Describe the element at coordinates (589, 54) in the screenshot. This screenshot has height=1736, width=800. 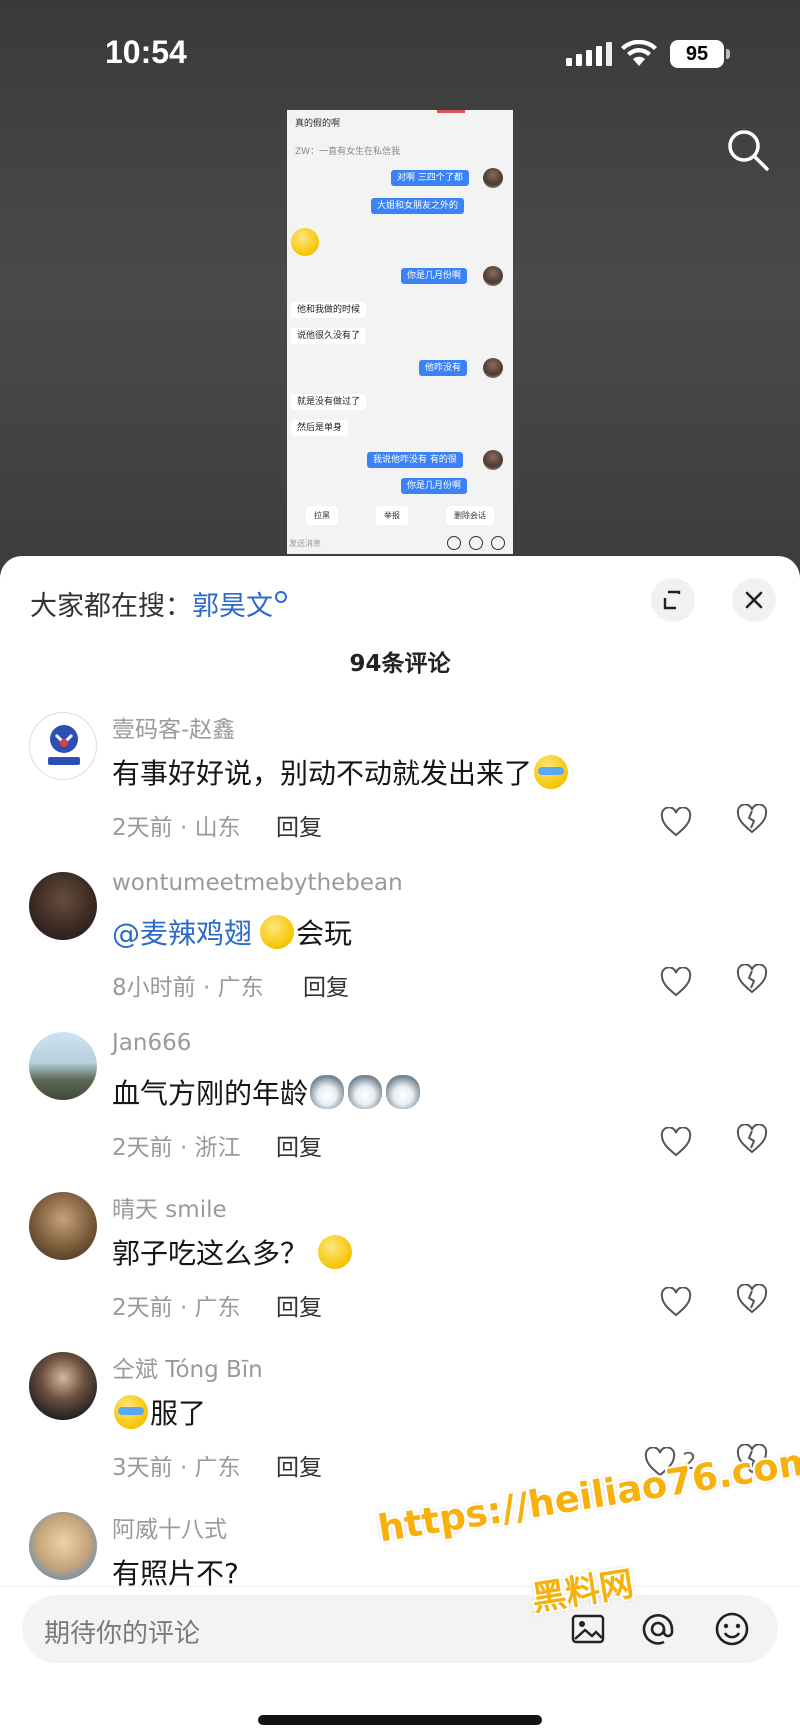
I see `cellular-signal-icon` at that location.